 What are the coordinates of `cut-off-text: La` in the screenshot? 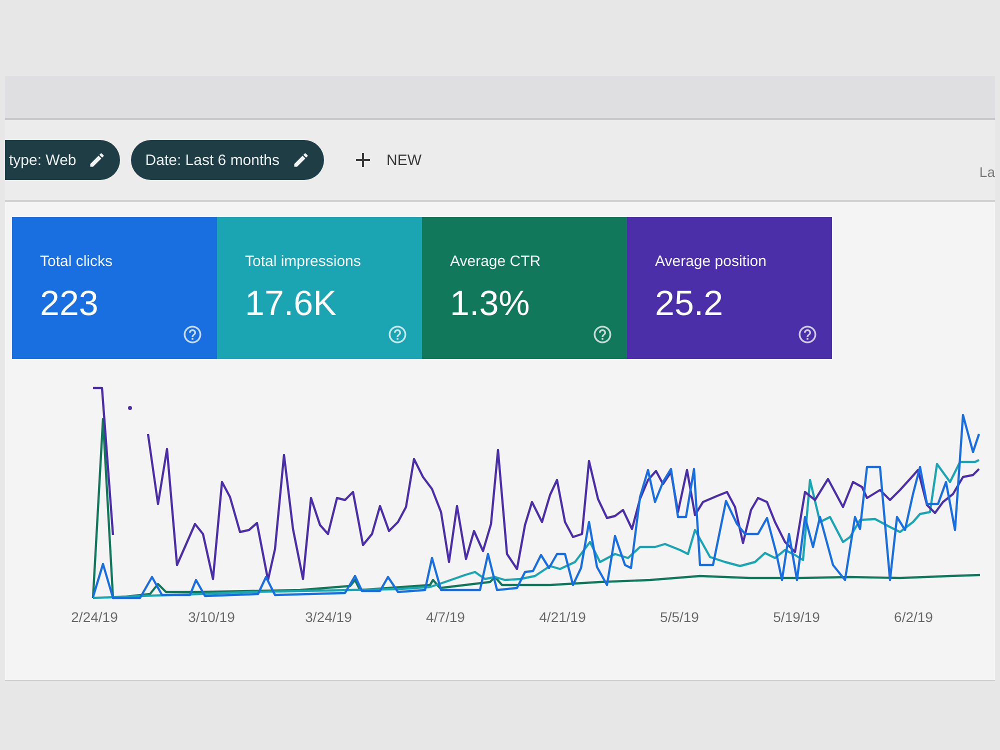 It's located at (987, 173).